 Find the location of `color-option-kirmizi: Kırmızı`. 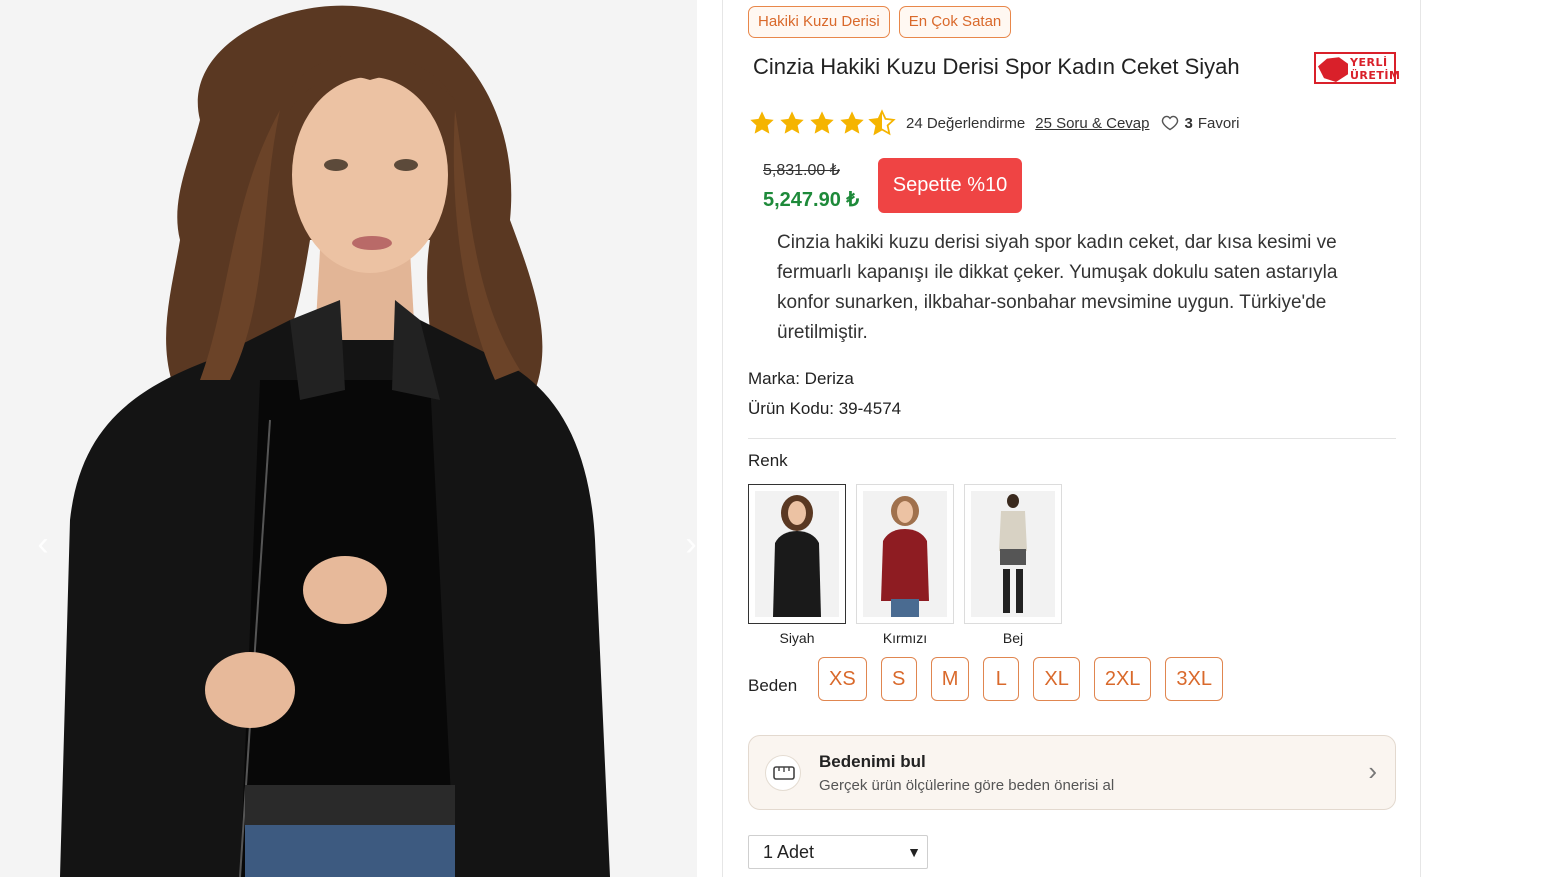

color-option-kirmizi: Kırmızı is located at coordinates (905, 565).